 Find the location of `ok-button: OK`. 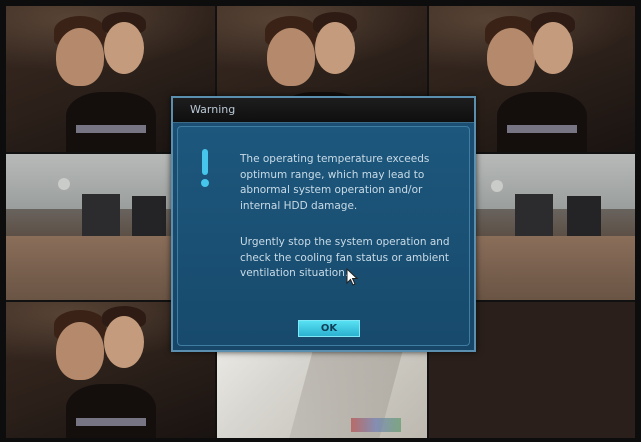

ok-button: OK is located at coordinates (329, 328).